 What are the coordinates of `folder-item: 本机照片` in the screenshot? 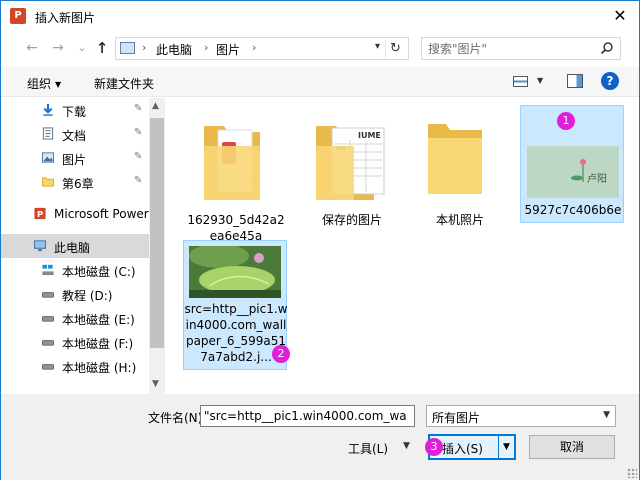 It's located at (460, 173).